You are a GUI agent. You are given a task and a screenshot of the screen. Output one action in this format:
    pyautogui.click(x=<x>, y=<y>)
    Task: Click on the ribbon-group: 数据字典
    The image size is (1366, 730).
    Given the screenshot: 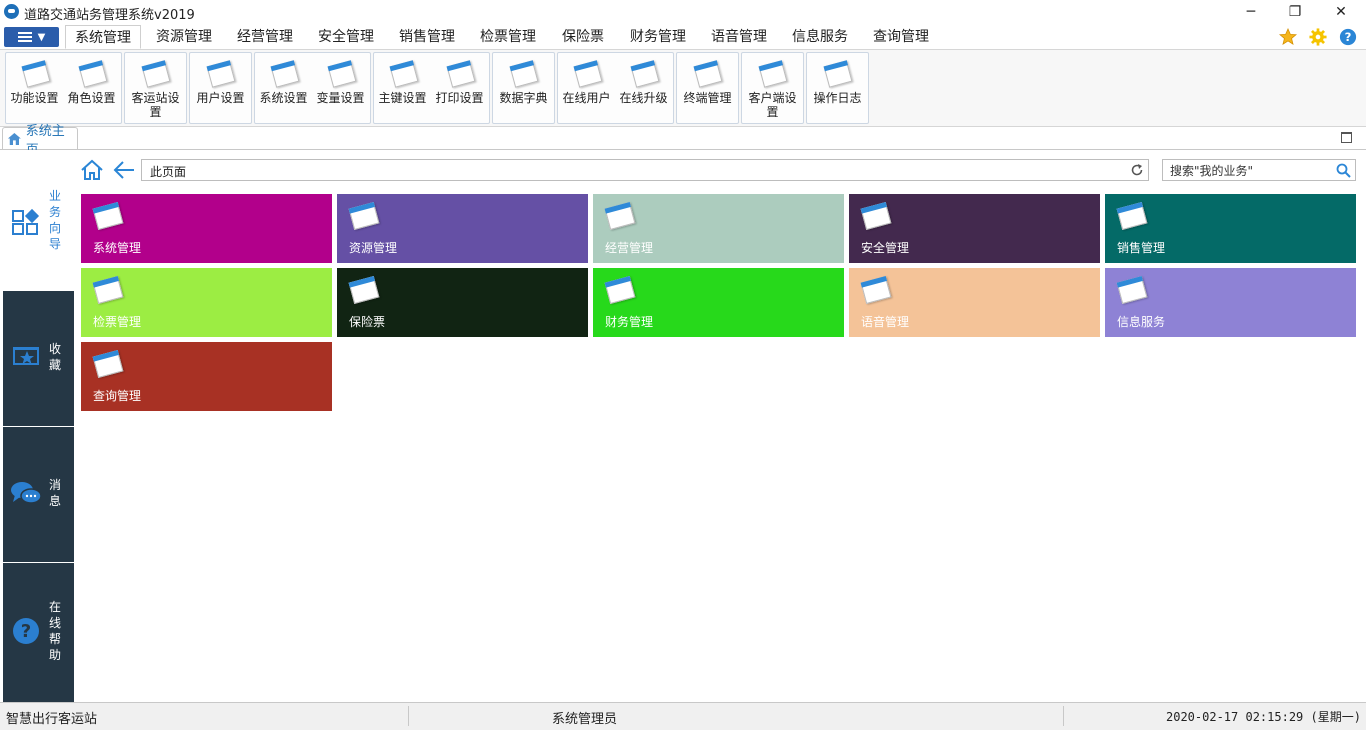 What is the action you would take?
    pyautogui.click(x=523, y=88)
    